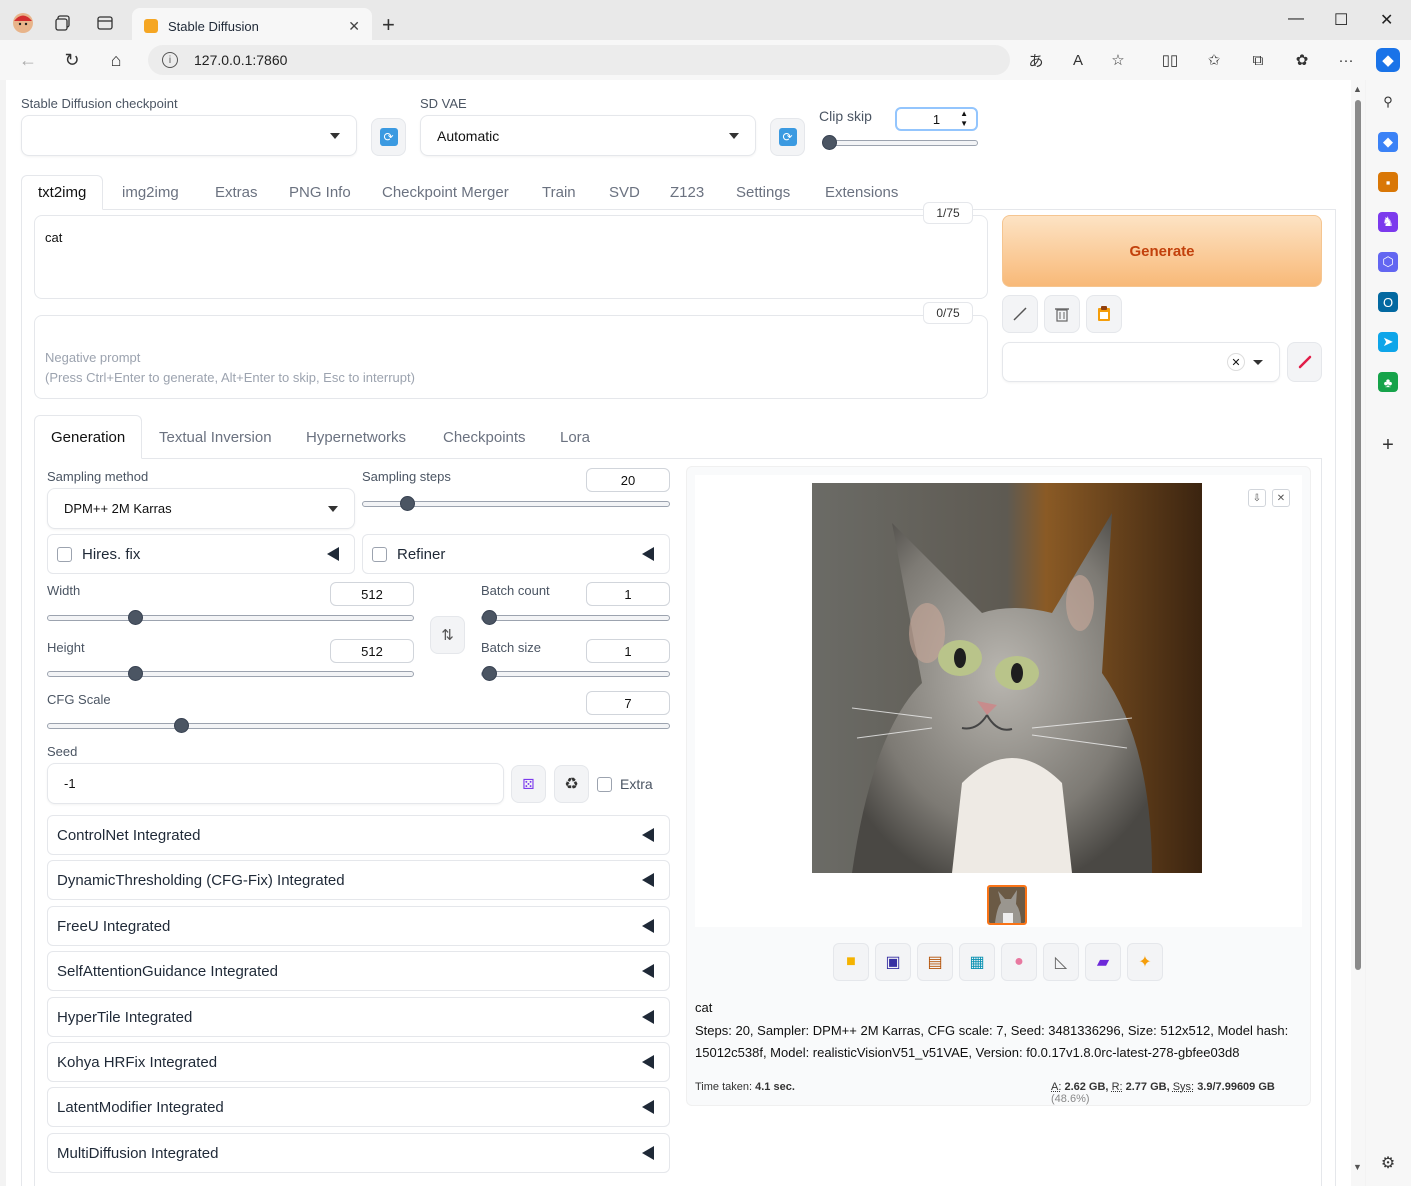  I want to click on send-to-extras-button: ◺, so click(1061, 962).